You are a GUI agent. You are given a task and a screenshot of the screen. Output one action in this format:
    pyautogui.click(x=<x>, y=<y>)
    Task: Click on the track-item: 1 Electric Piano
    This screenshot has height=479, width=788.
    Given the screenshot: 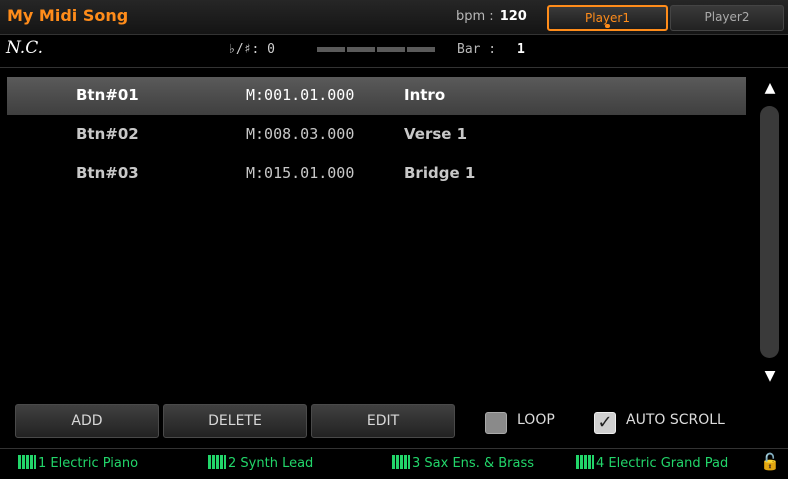 What is the action you would take?
    pyautogui.click(x=78, y=463)
    